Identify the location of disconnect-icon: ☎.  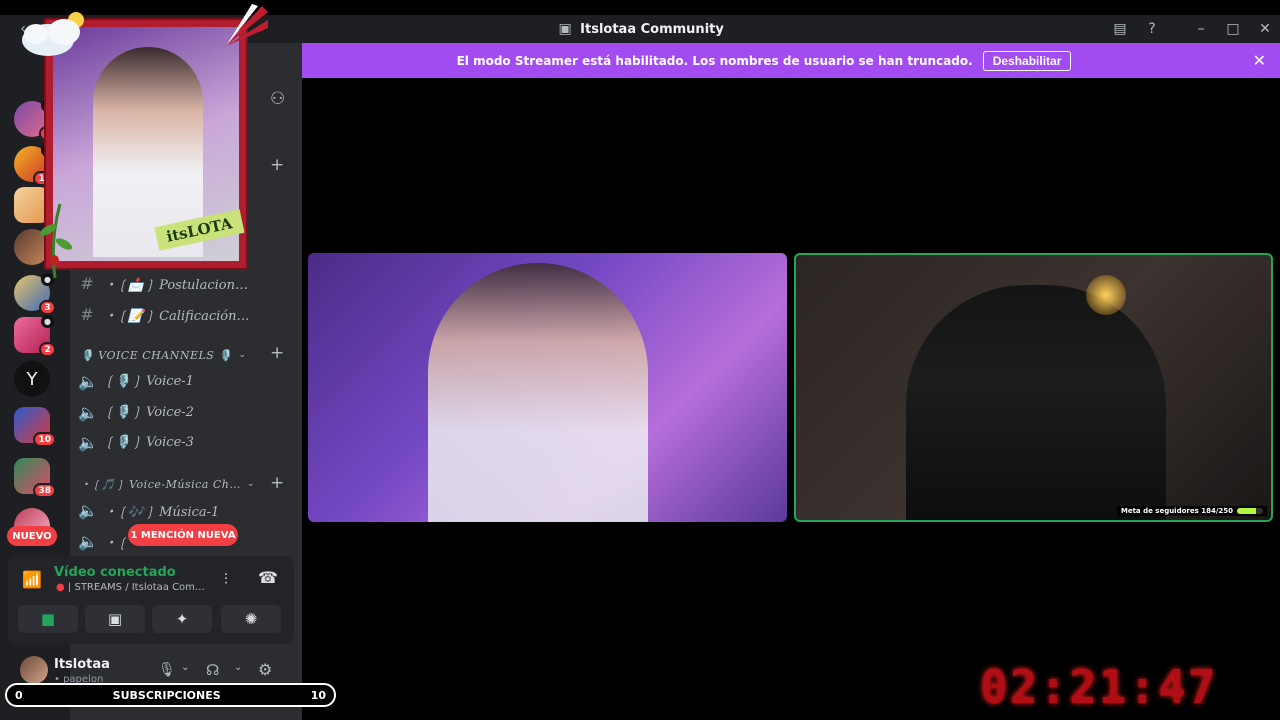
(268, 577).